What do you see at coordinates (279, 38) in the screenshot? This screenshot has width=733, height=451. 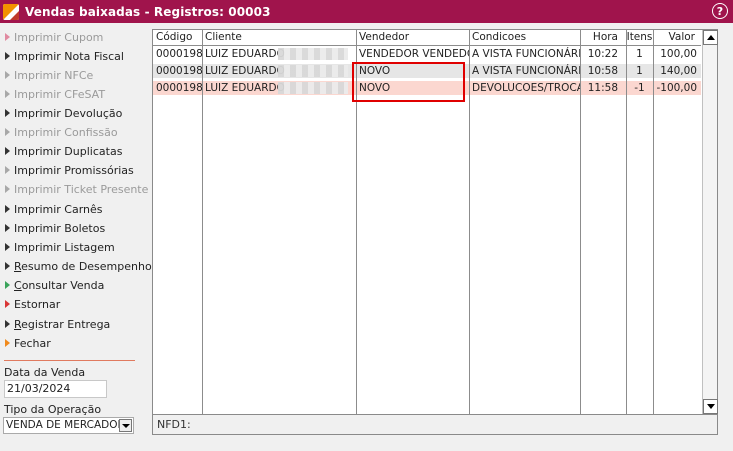 I see `column-header-cliente: Cliente` at bounding box center [279, 38].